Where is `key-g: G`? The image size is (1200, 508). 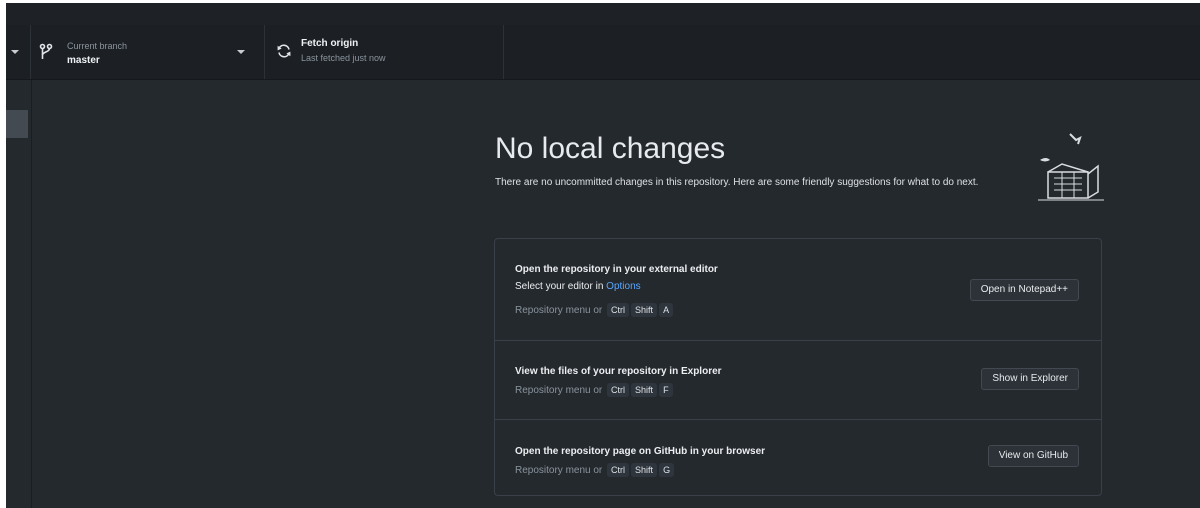 key-g: G is located at coordinates (667, 470).